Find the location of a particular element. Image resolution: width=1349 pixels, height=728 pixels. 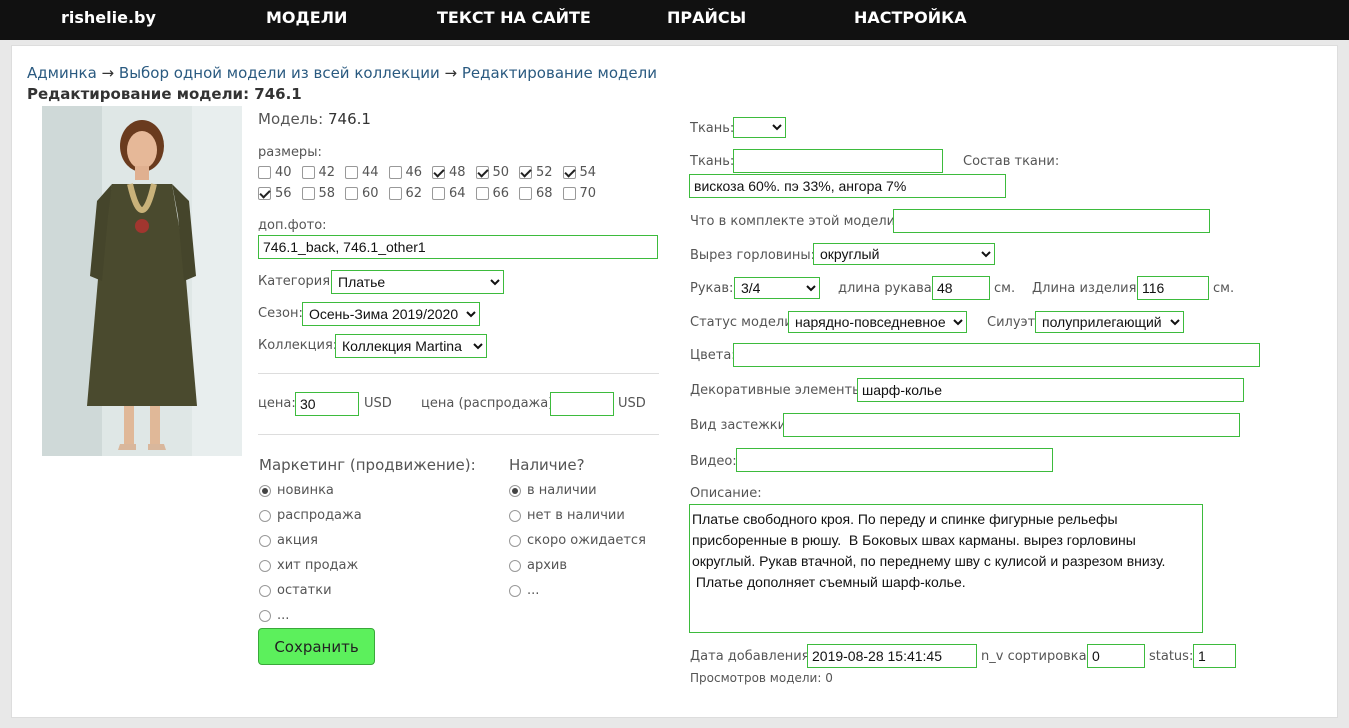

size-checkbox-70: 70 is located at coordinates (579, 193).